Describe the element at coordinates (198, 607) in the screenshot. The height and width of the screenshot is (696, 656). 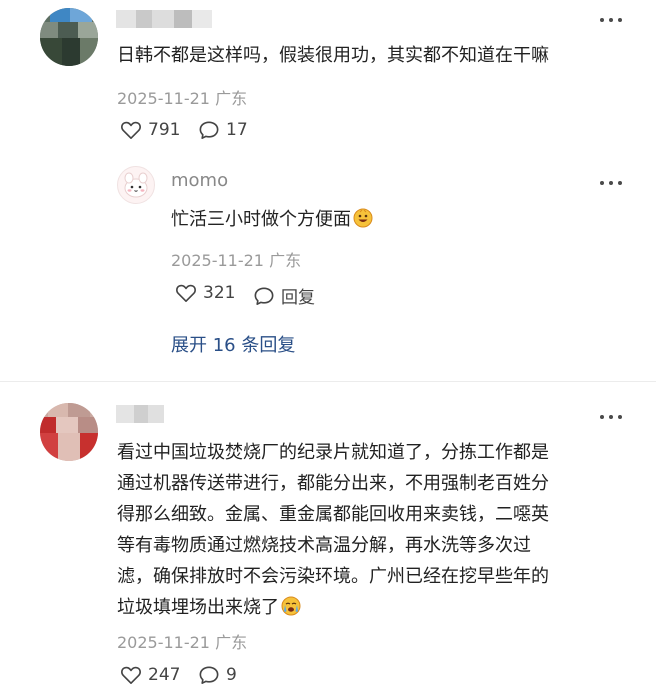
I see `comment-line: 垃圾填埋场出来烧了` at that location.